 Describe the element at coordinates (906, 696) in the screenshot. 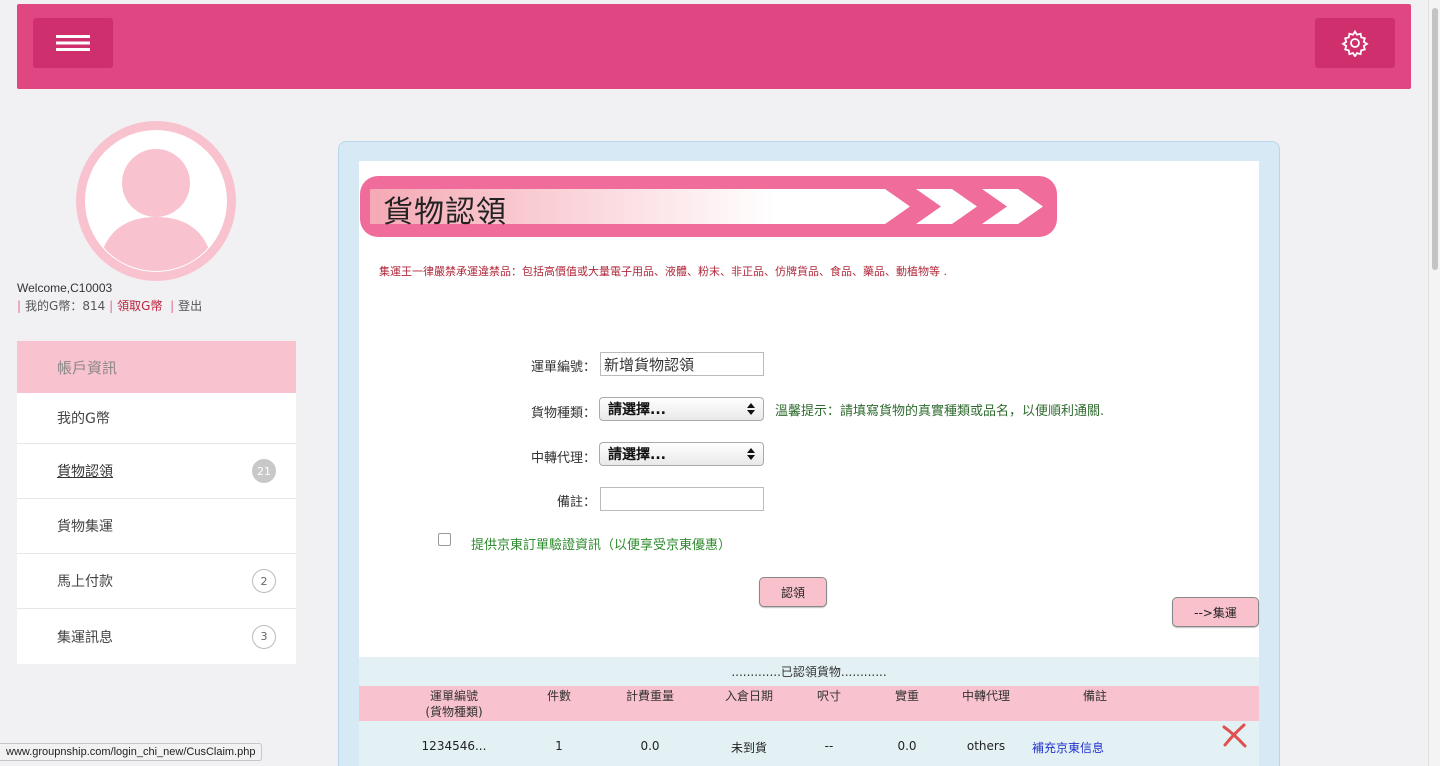

I see `column-header: 實重` at that location.